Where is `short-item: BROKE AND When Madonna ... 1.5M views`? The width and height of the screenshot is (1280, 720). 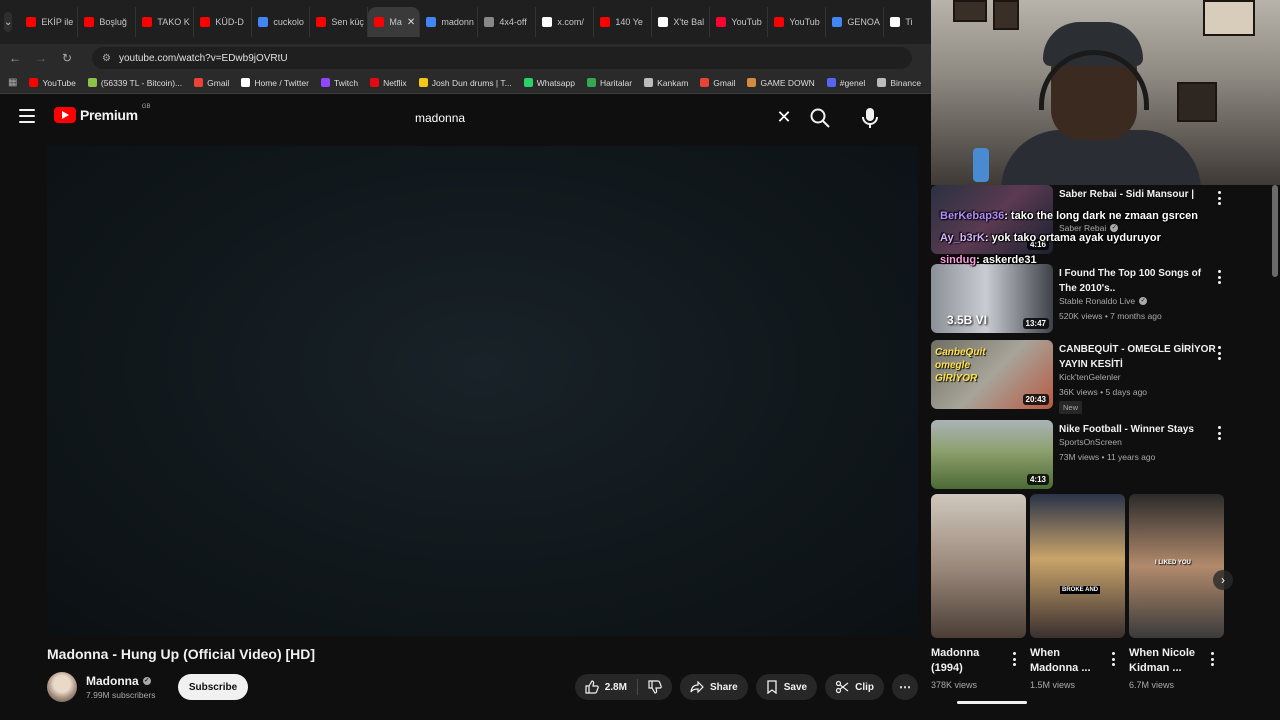
short-item: BROKE AND When Madonna ... 1.5M views is located at coordinates (1077, 592).